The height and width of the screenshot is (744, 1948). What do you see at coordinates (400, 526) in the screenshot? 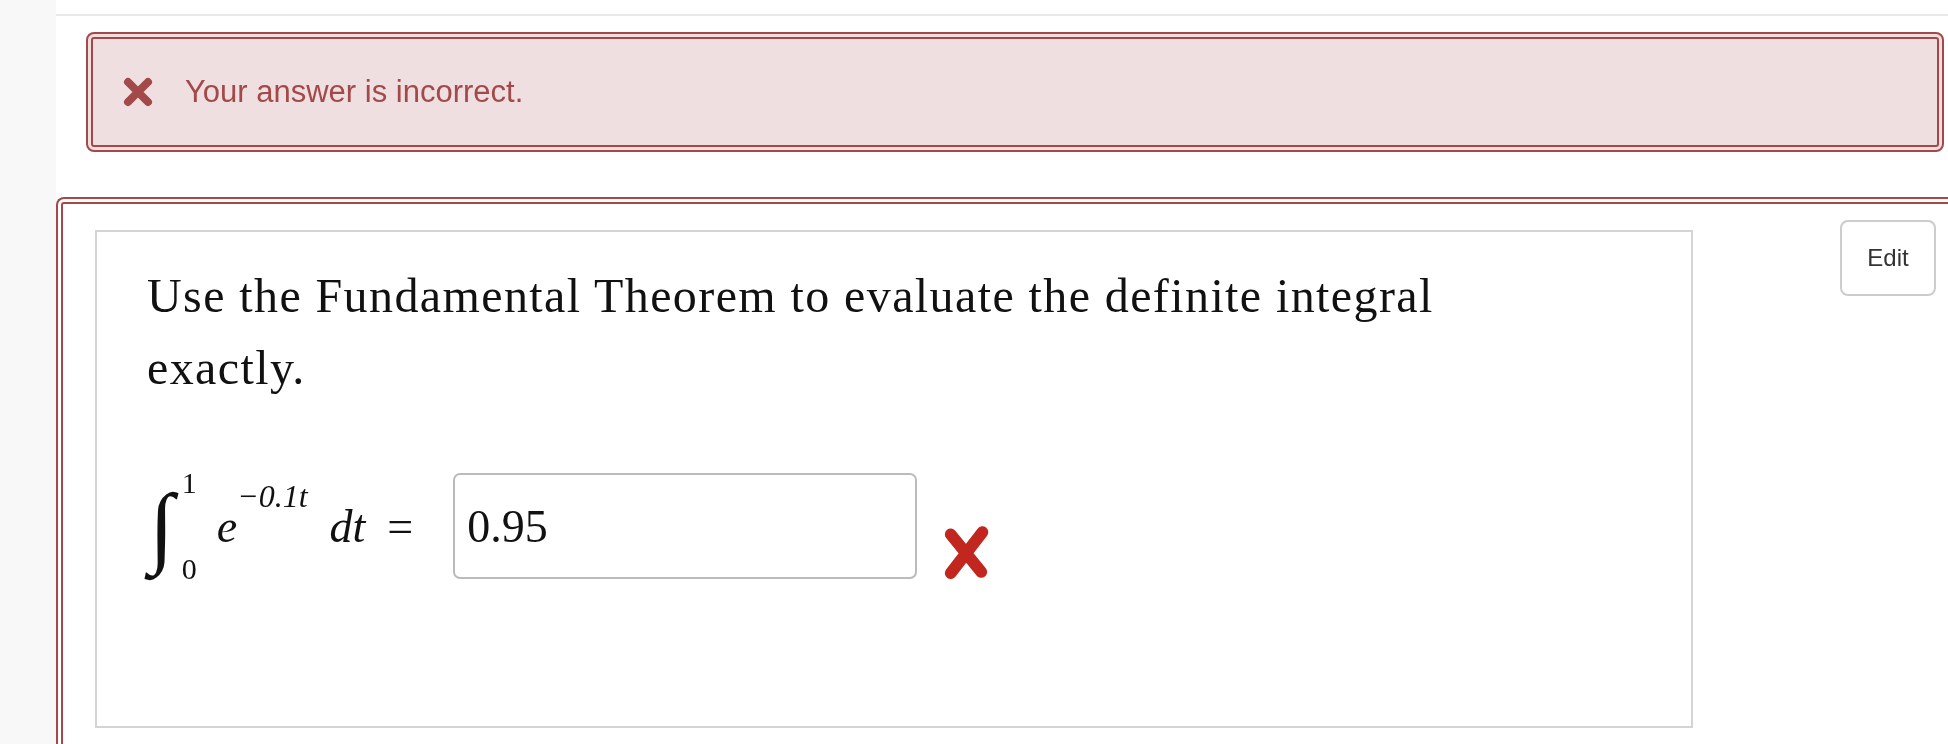
I see `equals-sign: =` at bounding box center [400, 526].